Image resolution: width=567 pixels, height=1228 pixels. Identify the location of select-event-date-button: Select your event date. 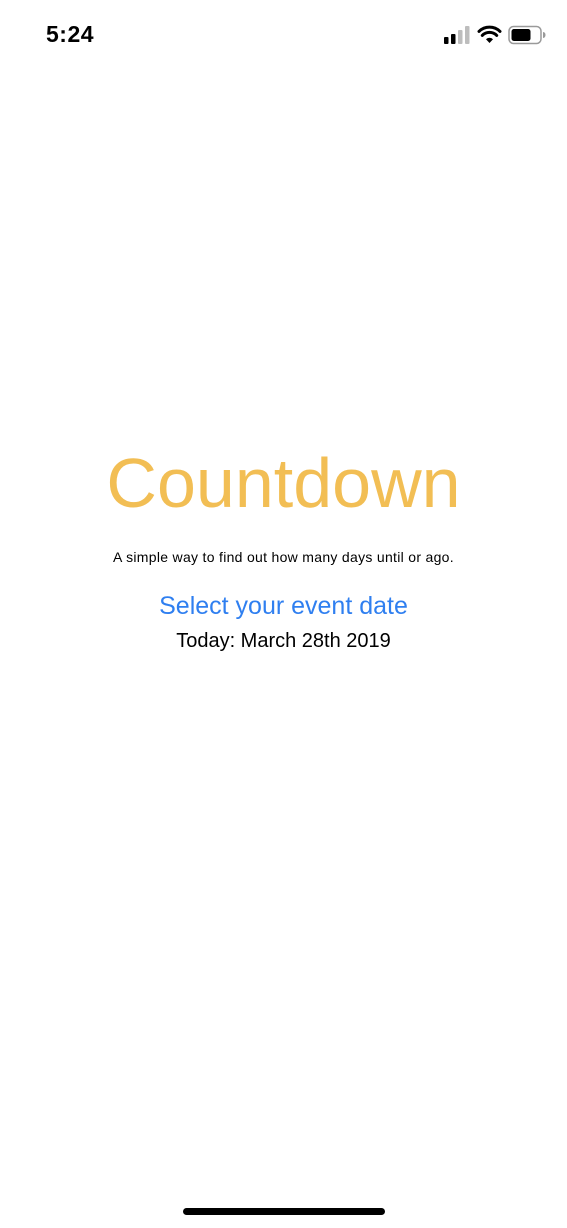
(283, 606).